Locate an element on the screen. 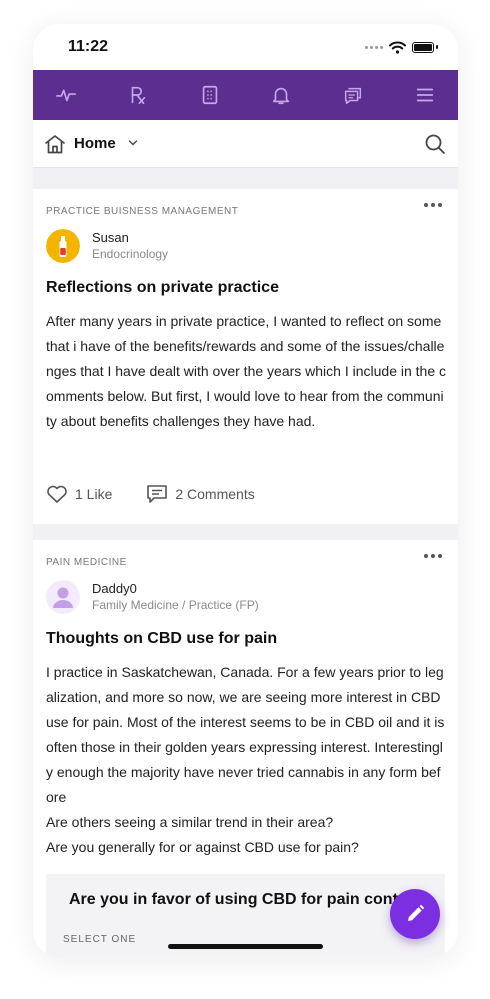  author-specialty: Family Medicine / Practice (FP) is located at coordinates (175, 605).